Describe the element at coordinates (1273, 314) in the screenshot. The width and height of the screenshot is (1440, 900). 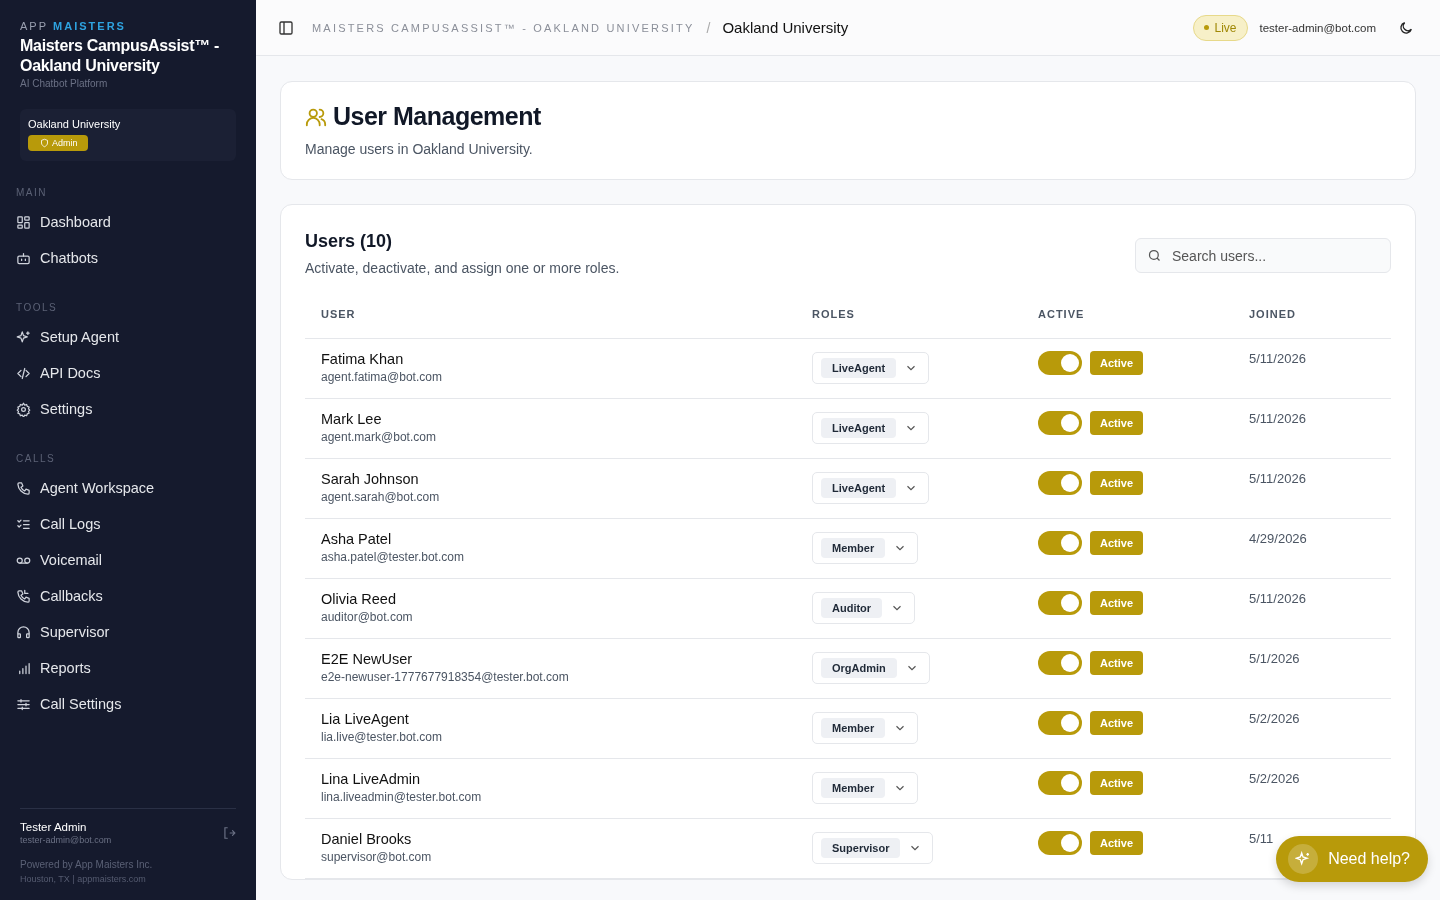
I see `column-header: JOINED` at that location.